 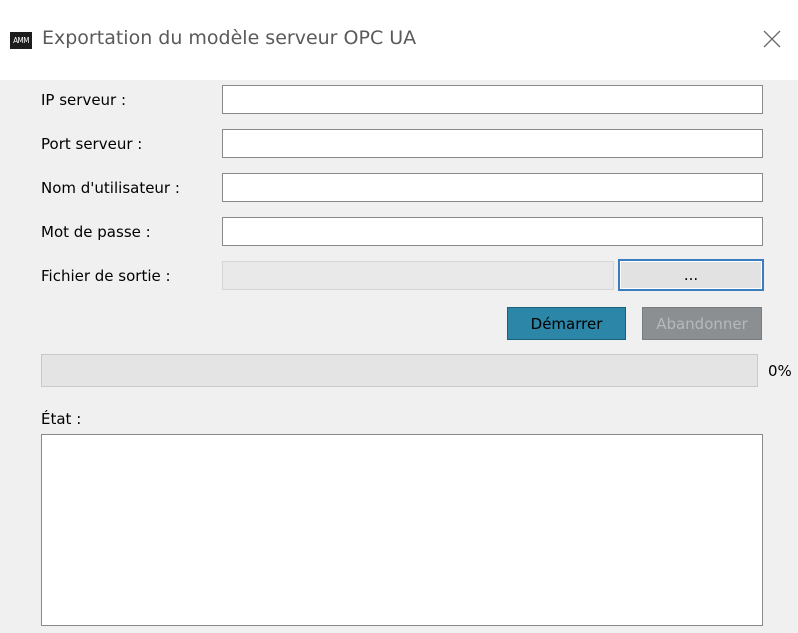 I want to click on output-file-label: Fichier de sortie :, so click(x=106, y=276).